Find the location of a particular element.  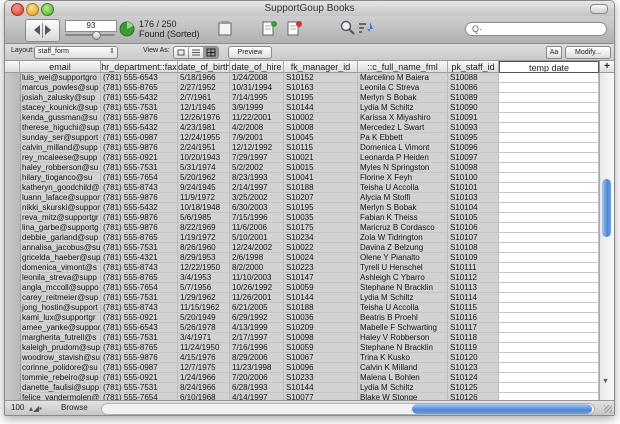

table-cell: nikki_skurski@suppor is located at coordinates (60, 208).